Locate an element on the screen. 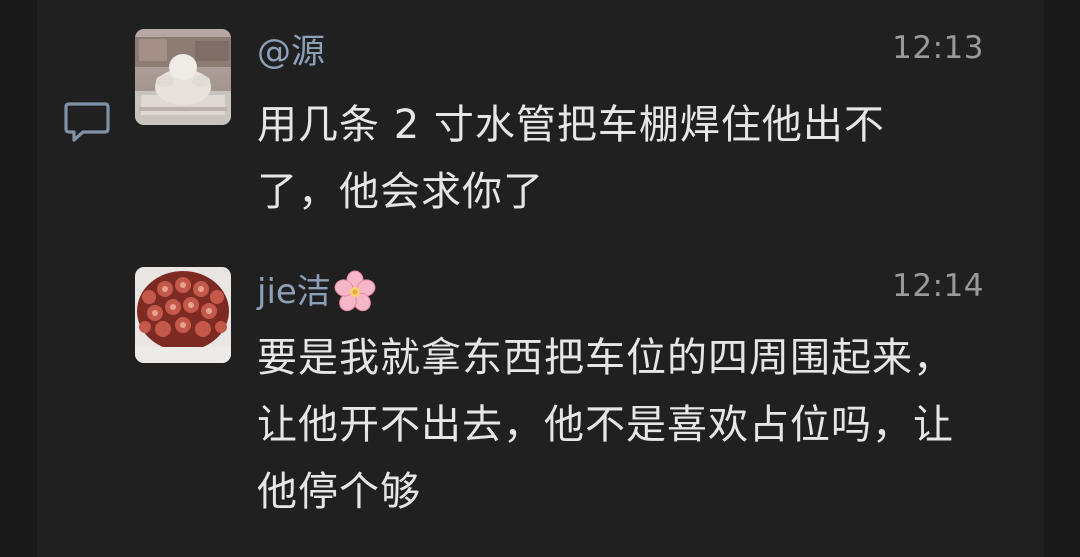 This screenshot has width=1080, height=557. timestamp: 12:14 is located at coordinates (938, 286).